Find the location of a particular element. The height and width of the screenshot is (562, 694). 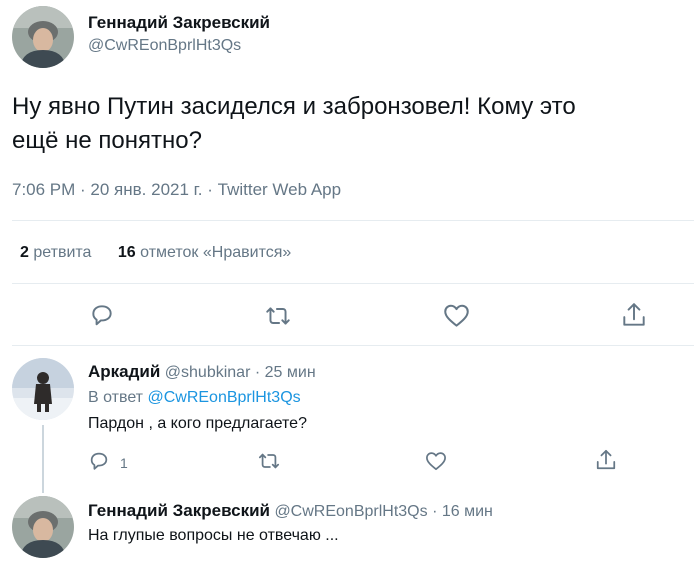

reply-author-name: Геннадий Закревский is located at coordinates (179, 510).